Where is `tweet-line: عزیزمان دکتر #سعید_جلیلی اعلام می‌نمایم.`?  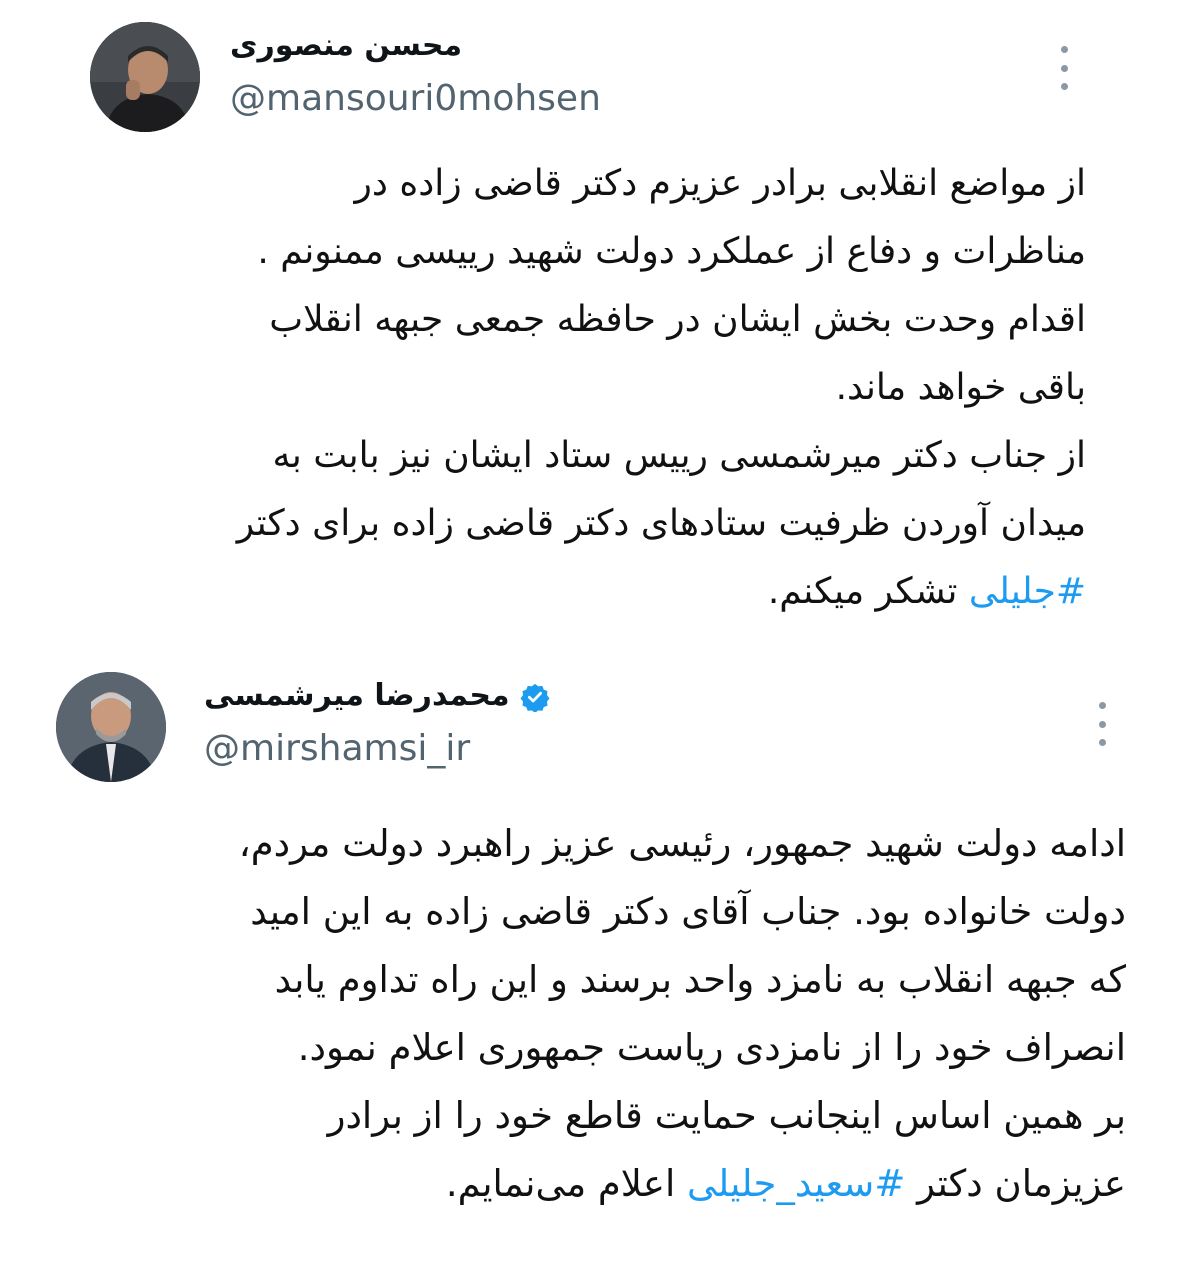
tweet-line: عزیزمان دکتر #سعید_جلیلی اعلام می‌نمایم. is located at coordinates (596, 1184).